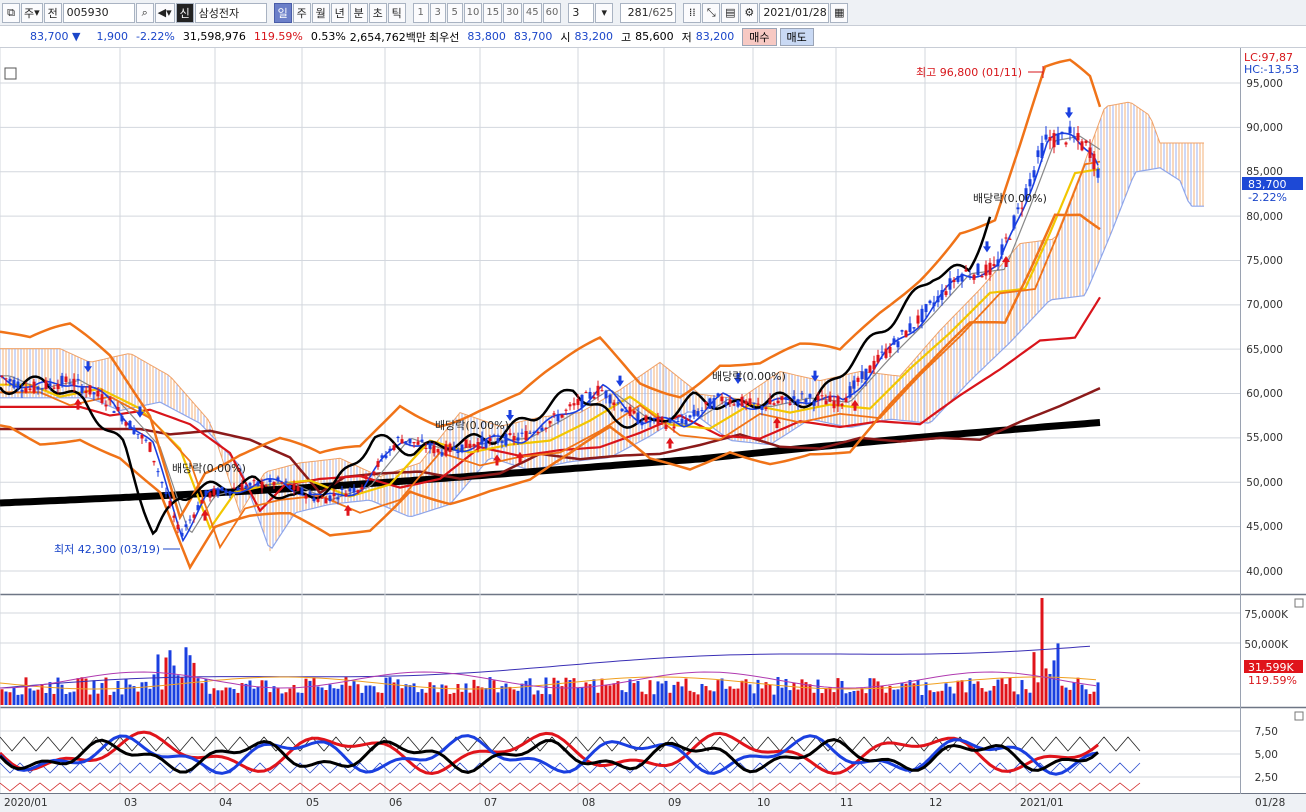  What do you see at coordinates (711, 12) in the screenshot?
I see `draw-tool-icon: ⤡` at bounding box center [711, 12].